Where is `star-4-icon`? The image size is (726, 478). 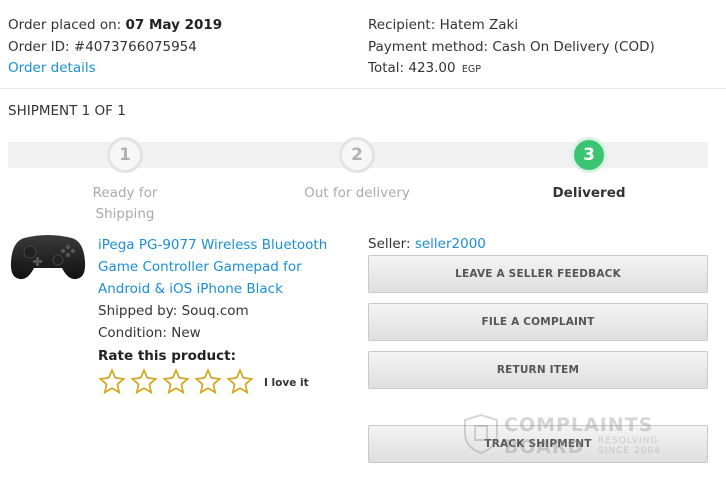 star-4-icon is located at coordinates (208, 382).